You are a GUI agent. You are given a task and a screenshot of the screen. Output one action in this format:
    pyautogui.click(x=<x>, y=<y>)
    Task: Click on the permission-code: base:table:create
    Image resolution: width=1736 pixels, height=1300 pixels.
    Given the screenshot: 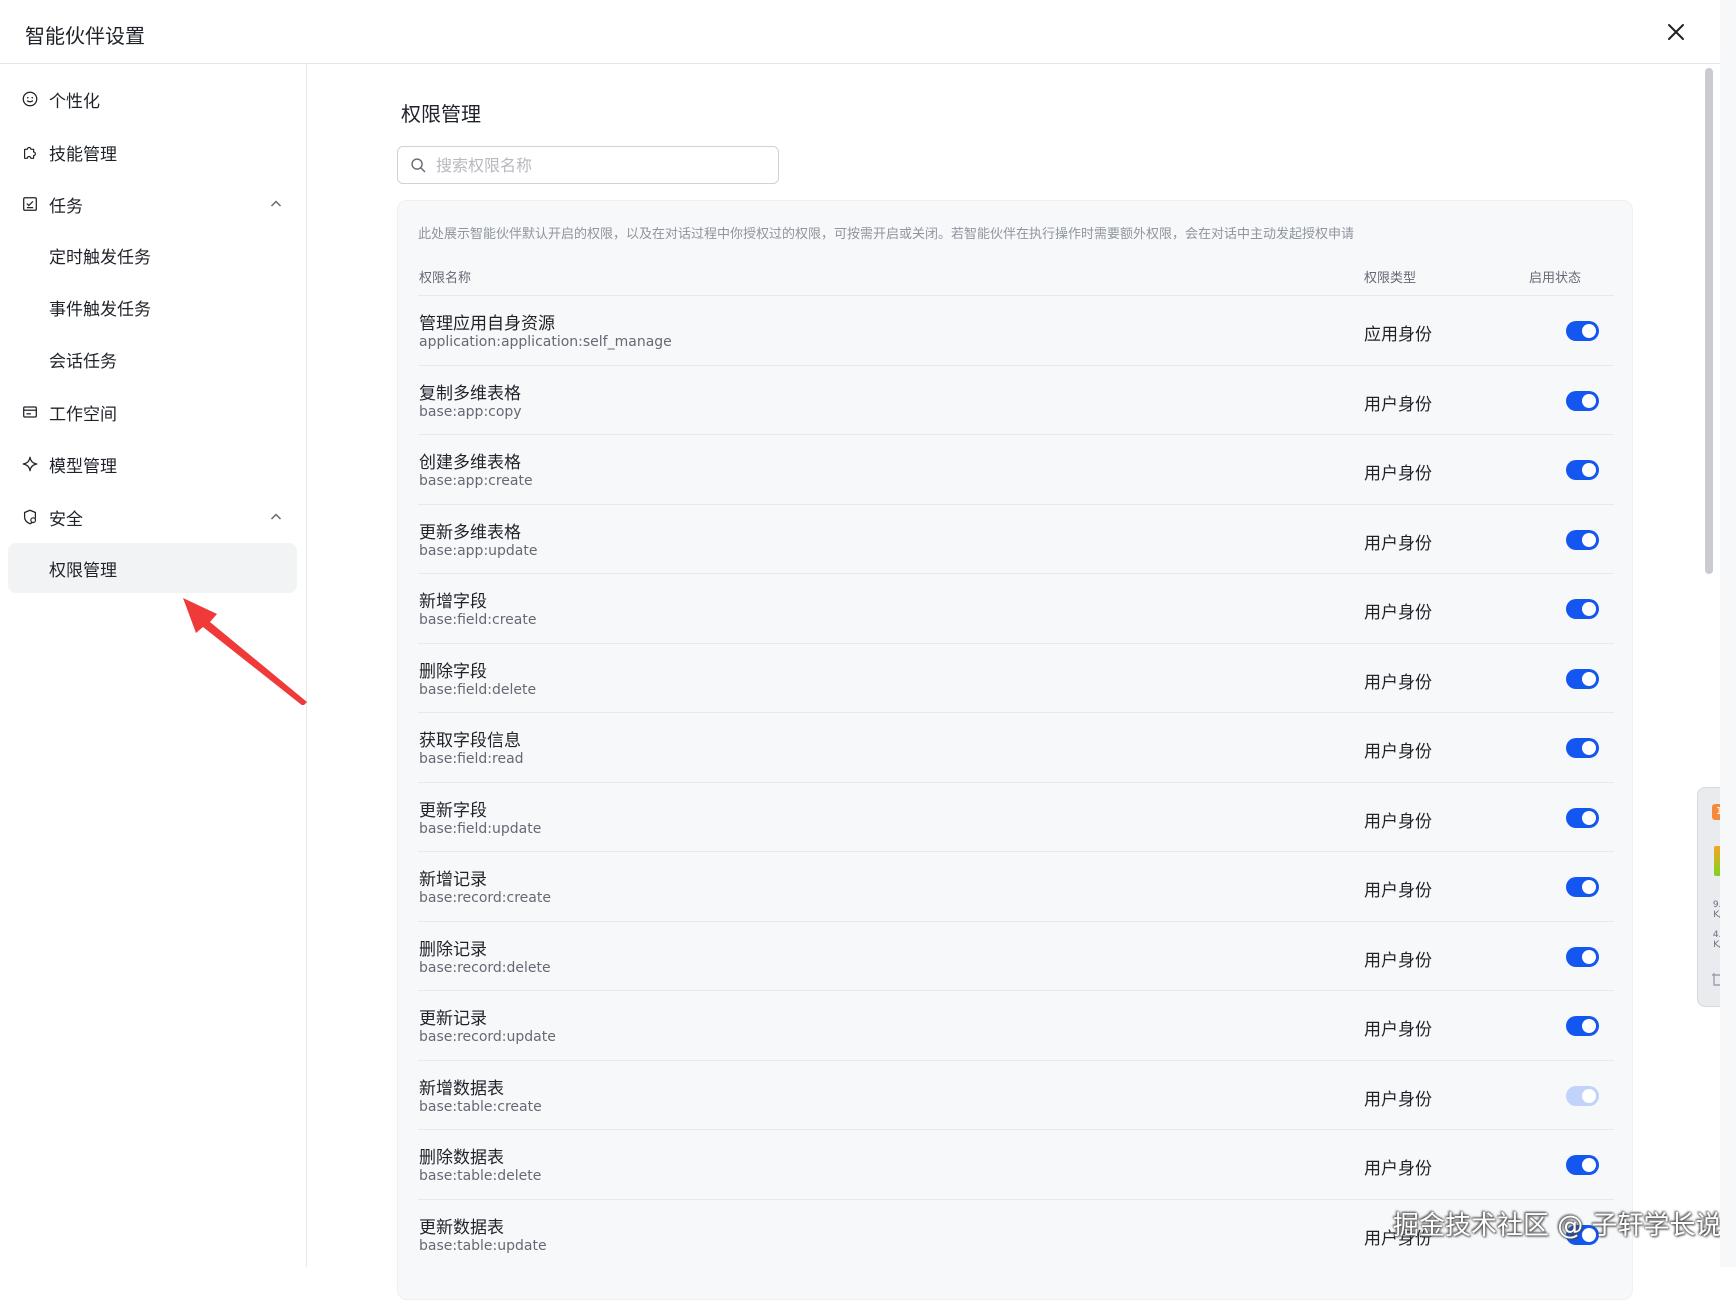 What is the action you would take?
    pyautogui.click(x=480, y=1106)
    